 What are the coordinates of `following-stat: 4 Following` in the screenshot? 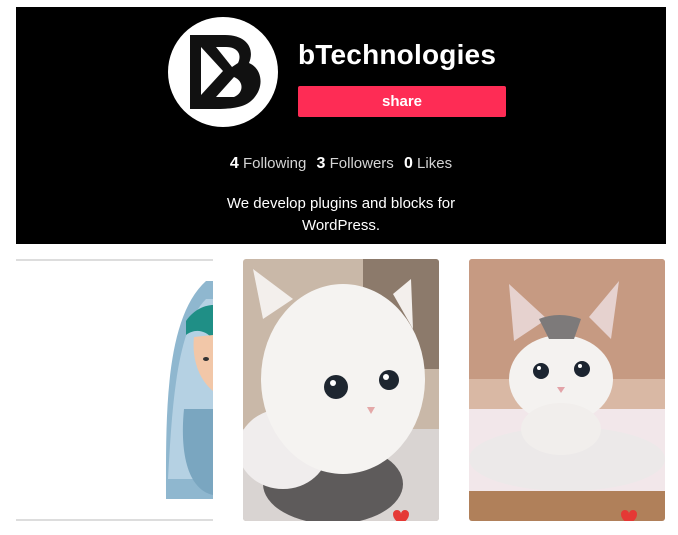 It's located at (268, 163).